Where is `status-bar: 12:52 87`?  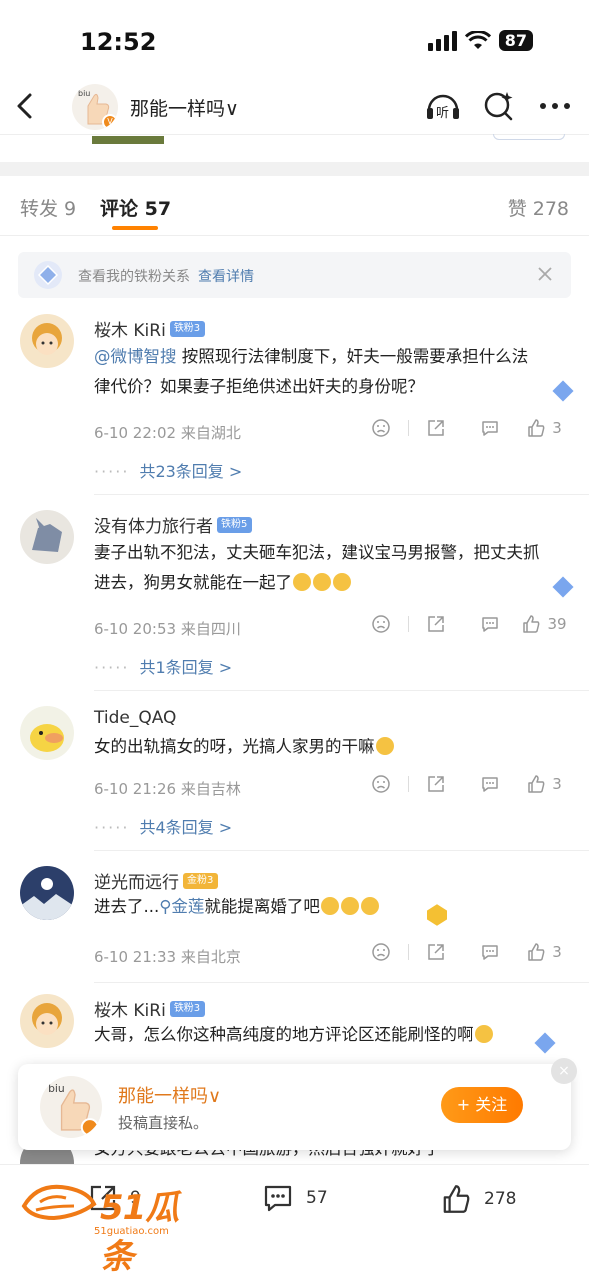
status-bar: 12:52 87 is located at coordinates (294, 40).